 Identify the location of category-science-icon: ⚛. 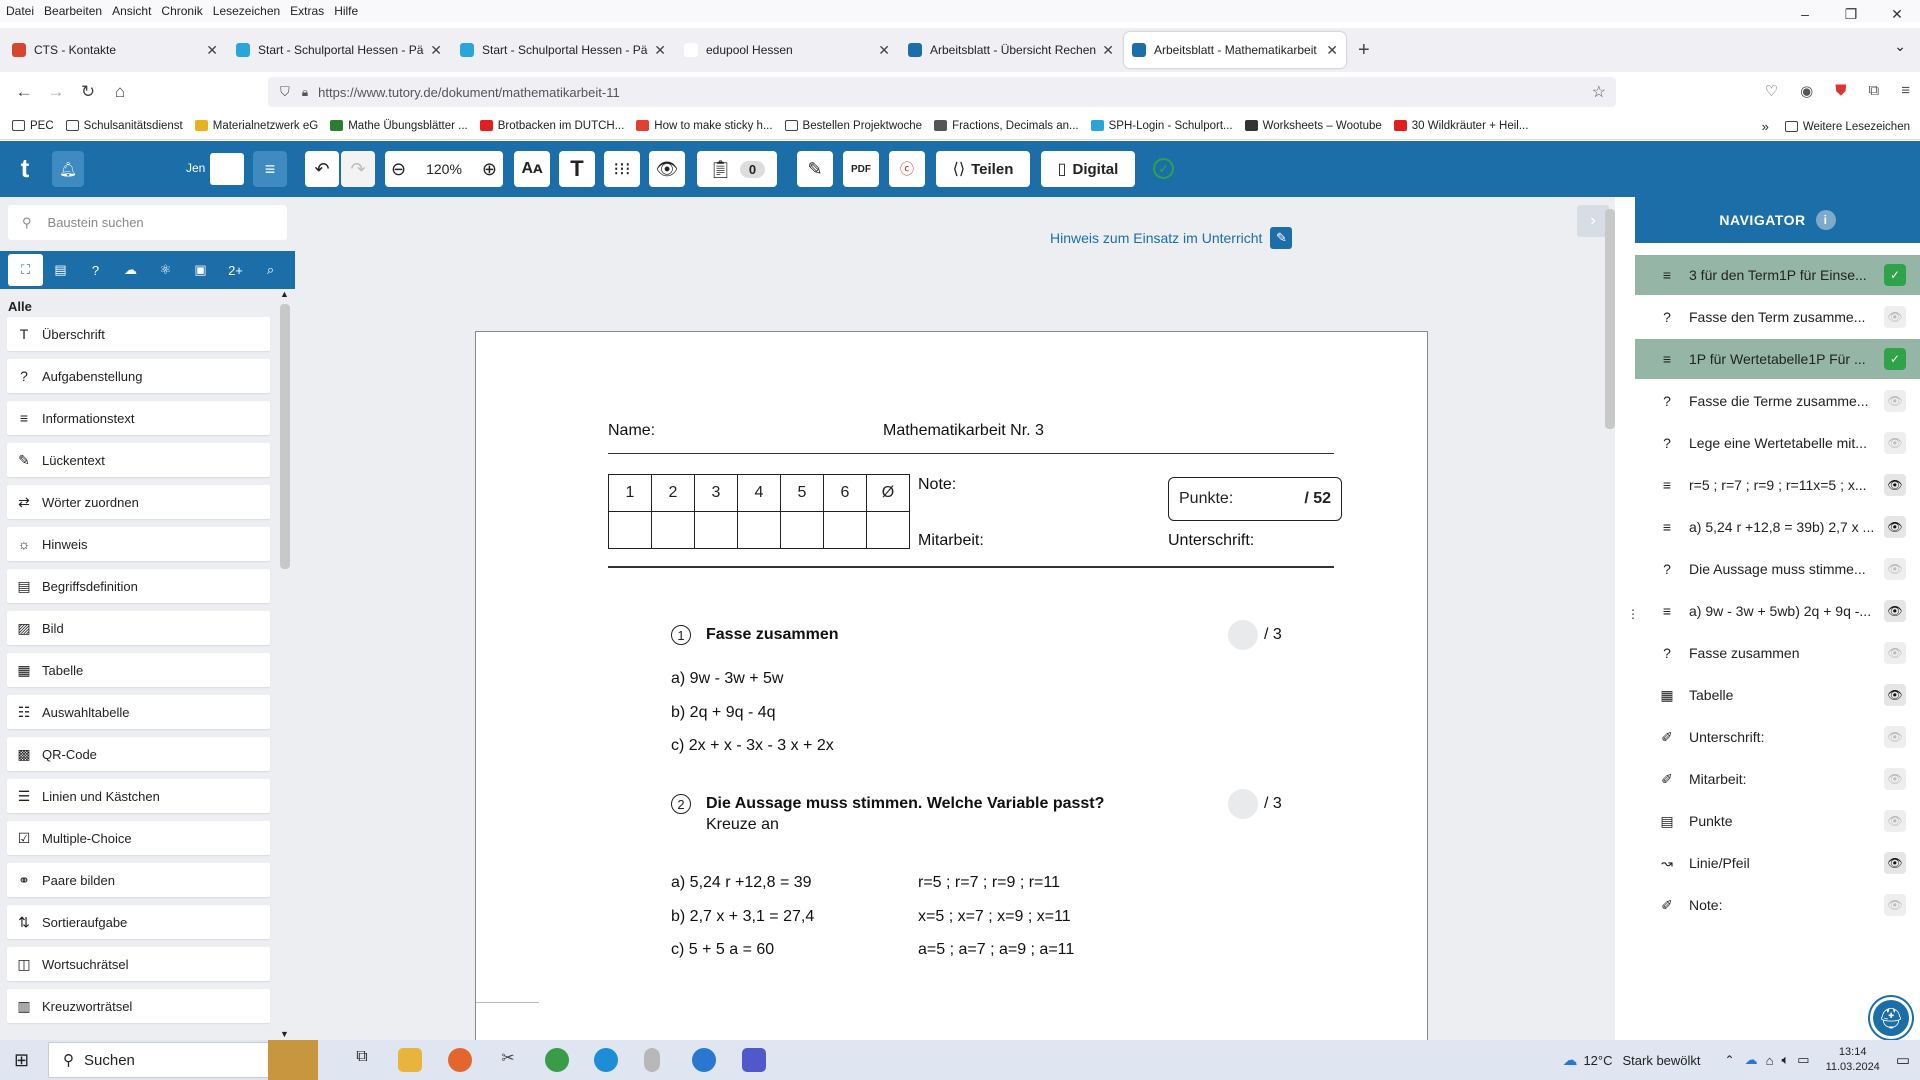
(165, 270).